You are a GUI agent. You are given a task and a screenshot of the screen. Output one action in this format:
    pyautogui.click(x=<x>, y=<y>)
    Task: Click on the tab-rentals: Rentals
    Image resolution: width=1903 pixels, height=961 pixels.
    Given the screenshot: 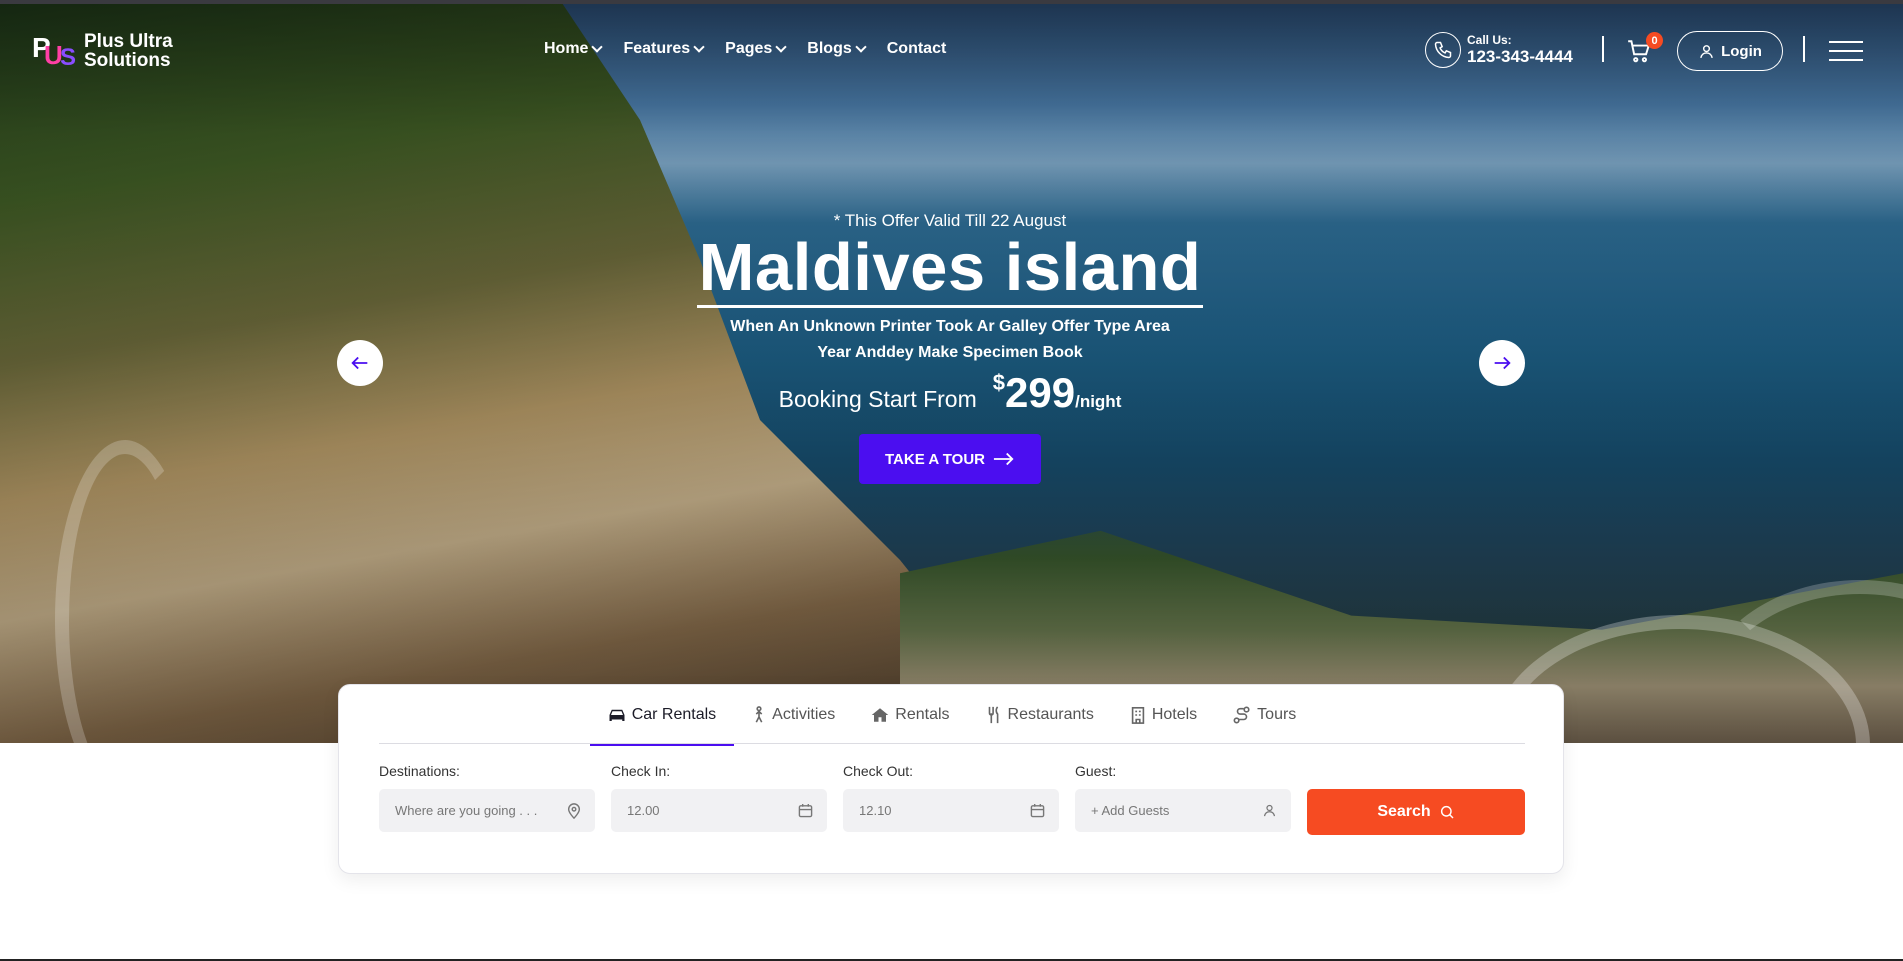 What is the action you would take?
    pyautogui.click(x=910, y=714)
    